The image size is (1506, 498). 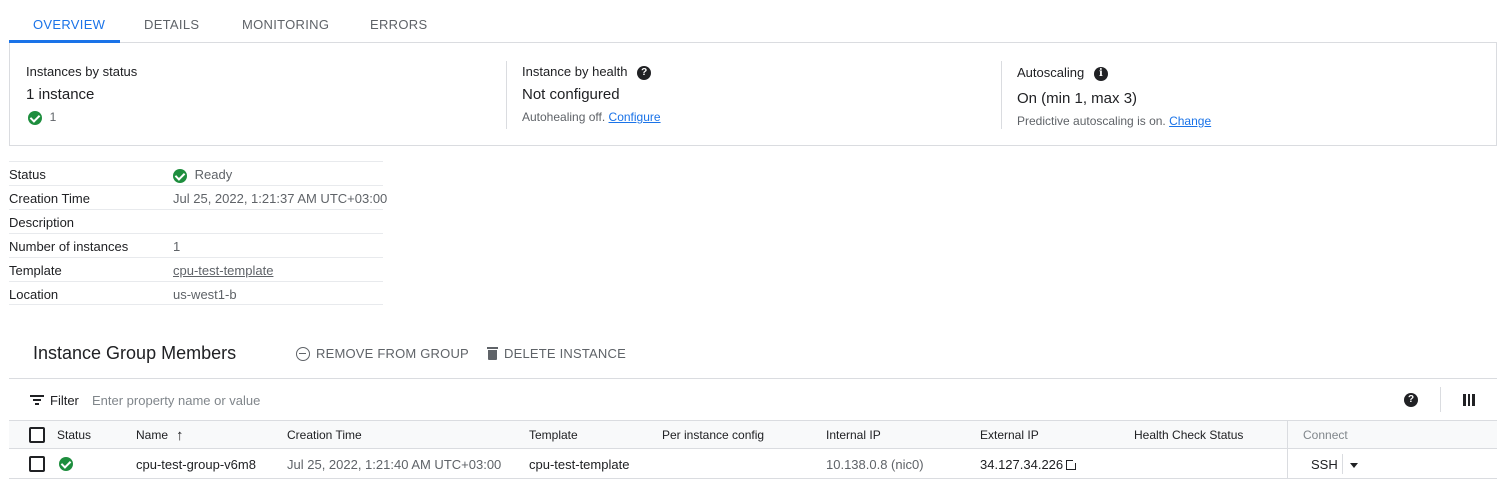 I want to click on detail-row-instances: Number of instances 1, so click(x=196, y=245).